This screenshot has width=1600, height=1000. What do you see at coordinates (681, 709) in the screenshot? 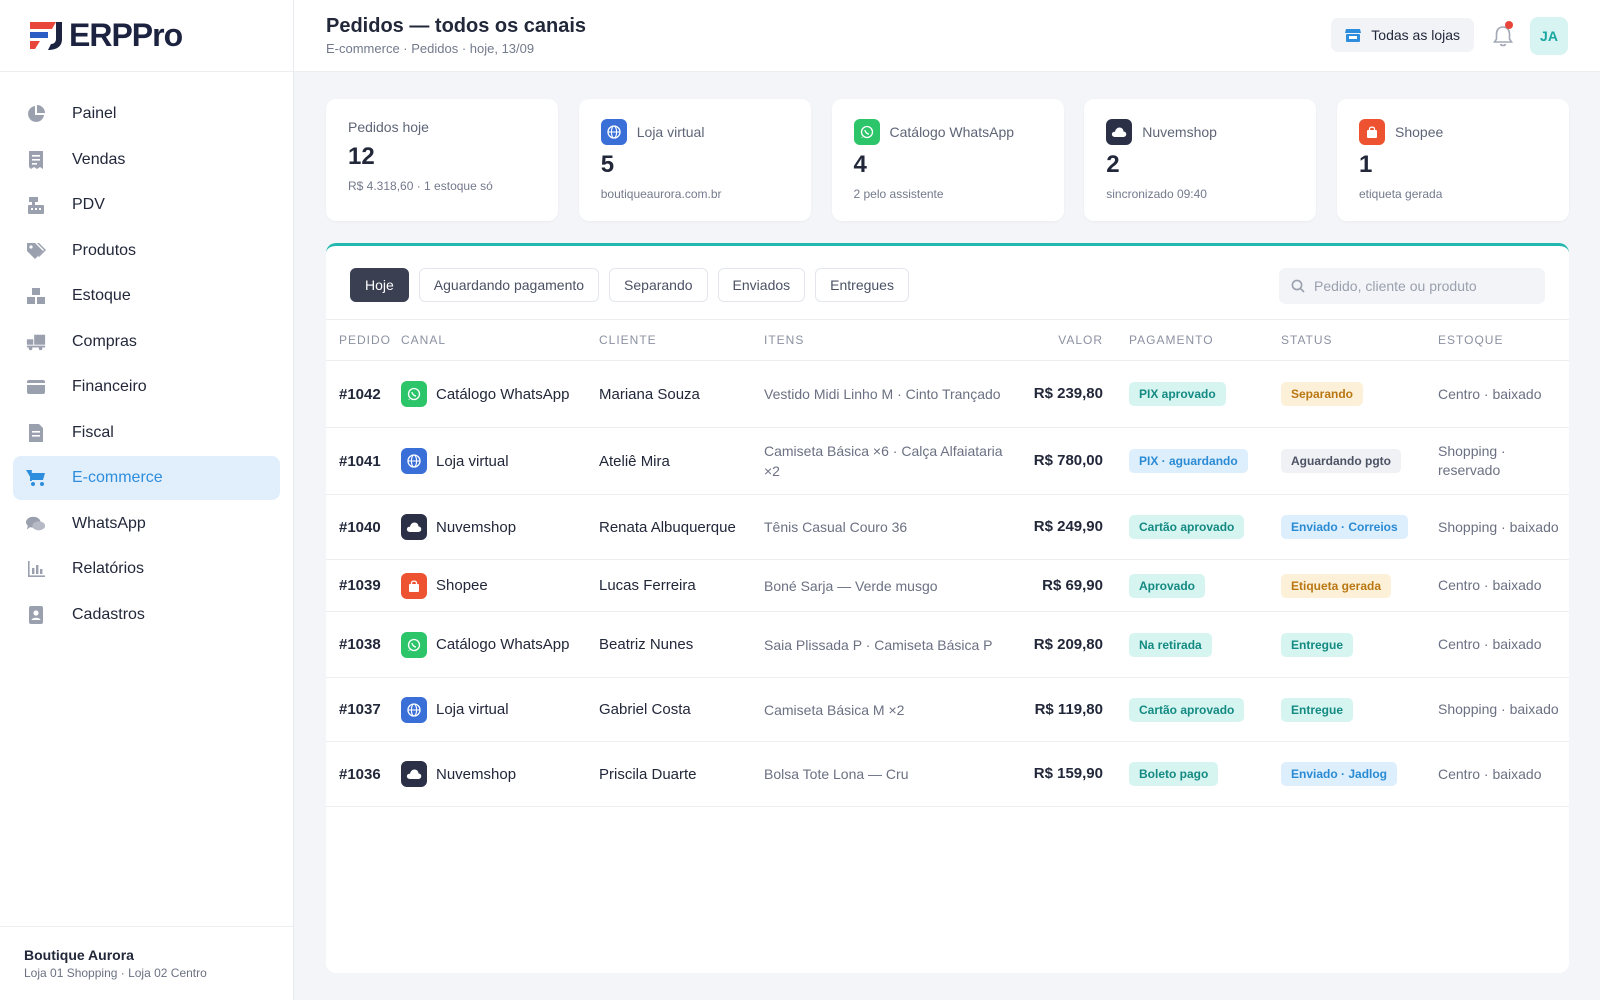
I see `customer-name: Gabriel Costa` at bounding box center [681, 709].